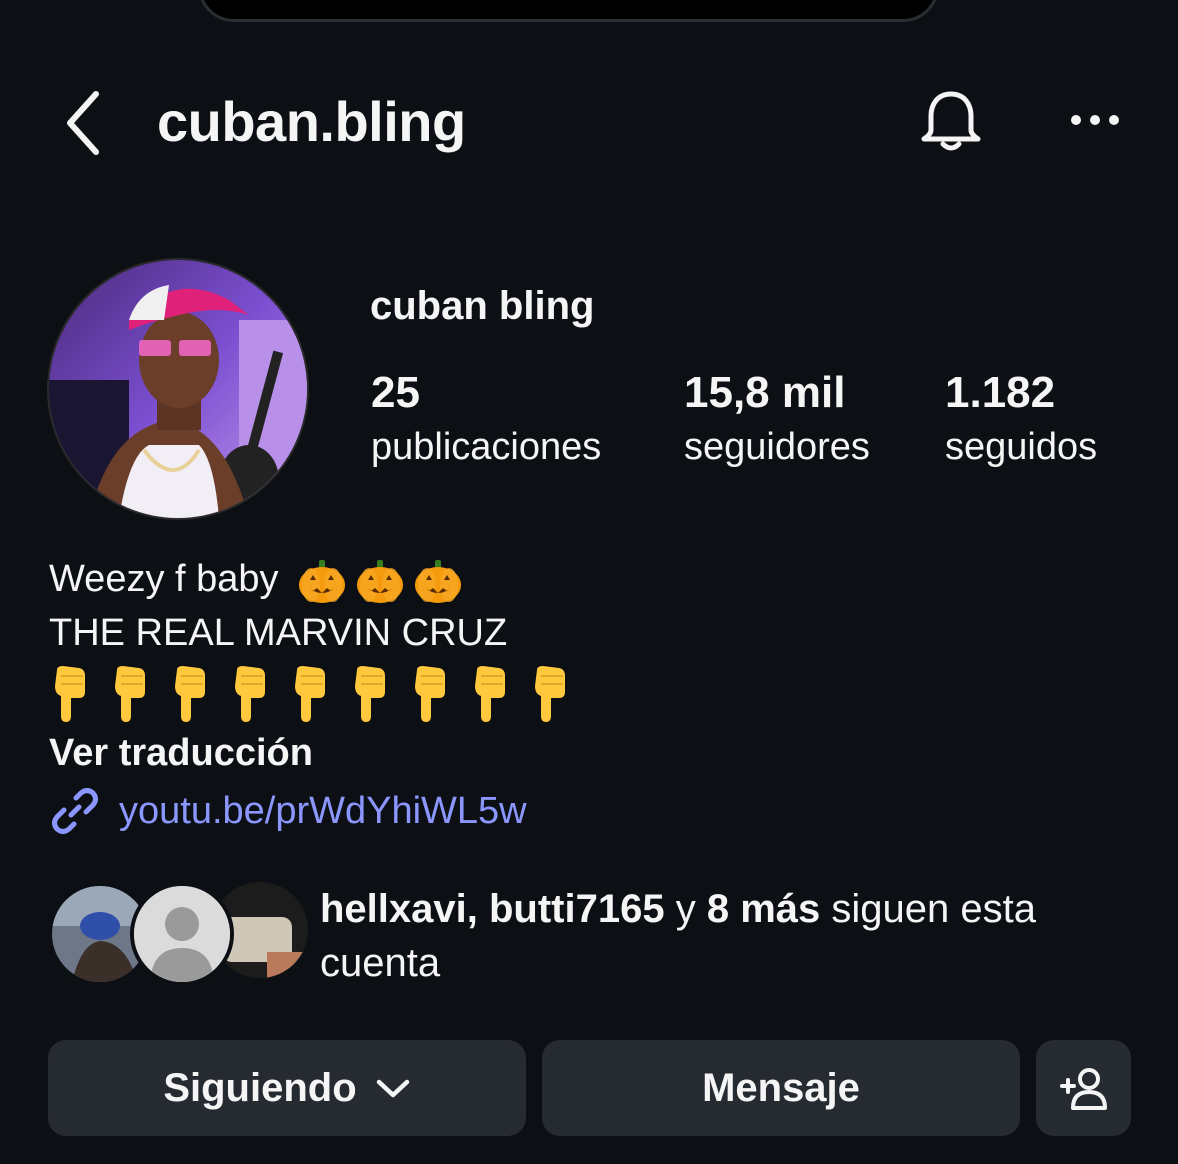  What do you see at coordinates (482, 306) in the screenshot?
I see `display-name: cuban bling` at bounding box center [482, 306].